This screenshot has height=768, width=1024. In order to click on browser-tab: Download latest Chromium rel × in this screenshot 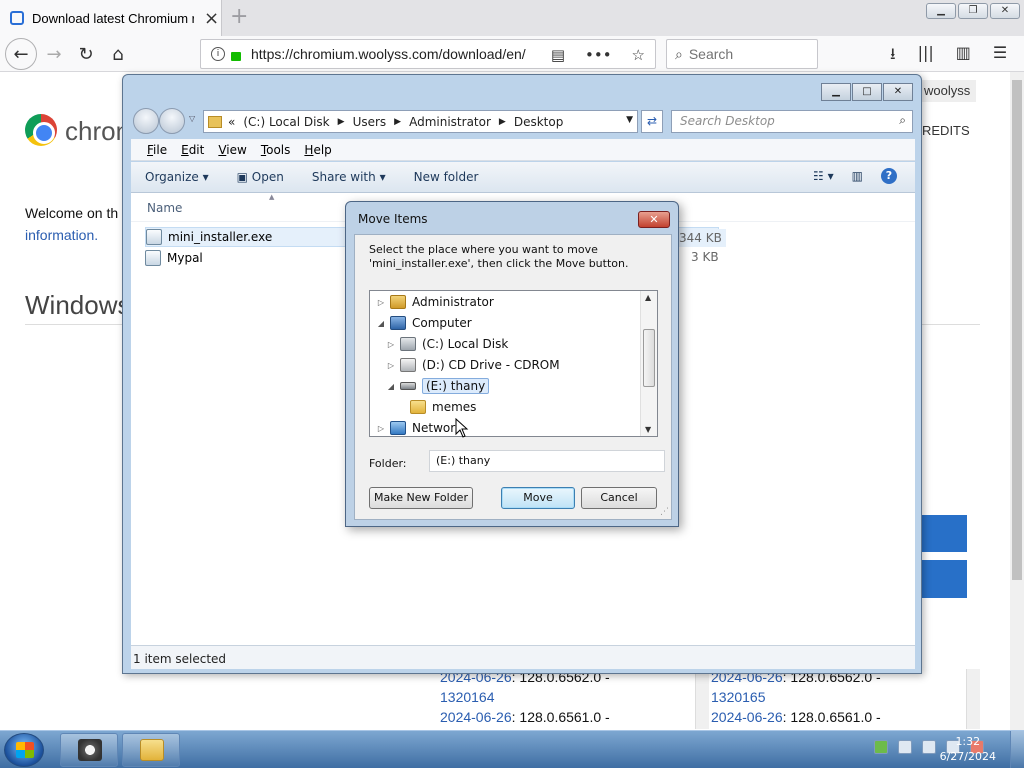, I will do `click(111, 18)`.